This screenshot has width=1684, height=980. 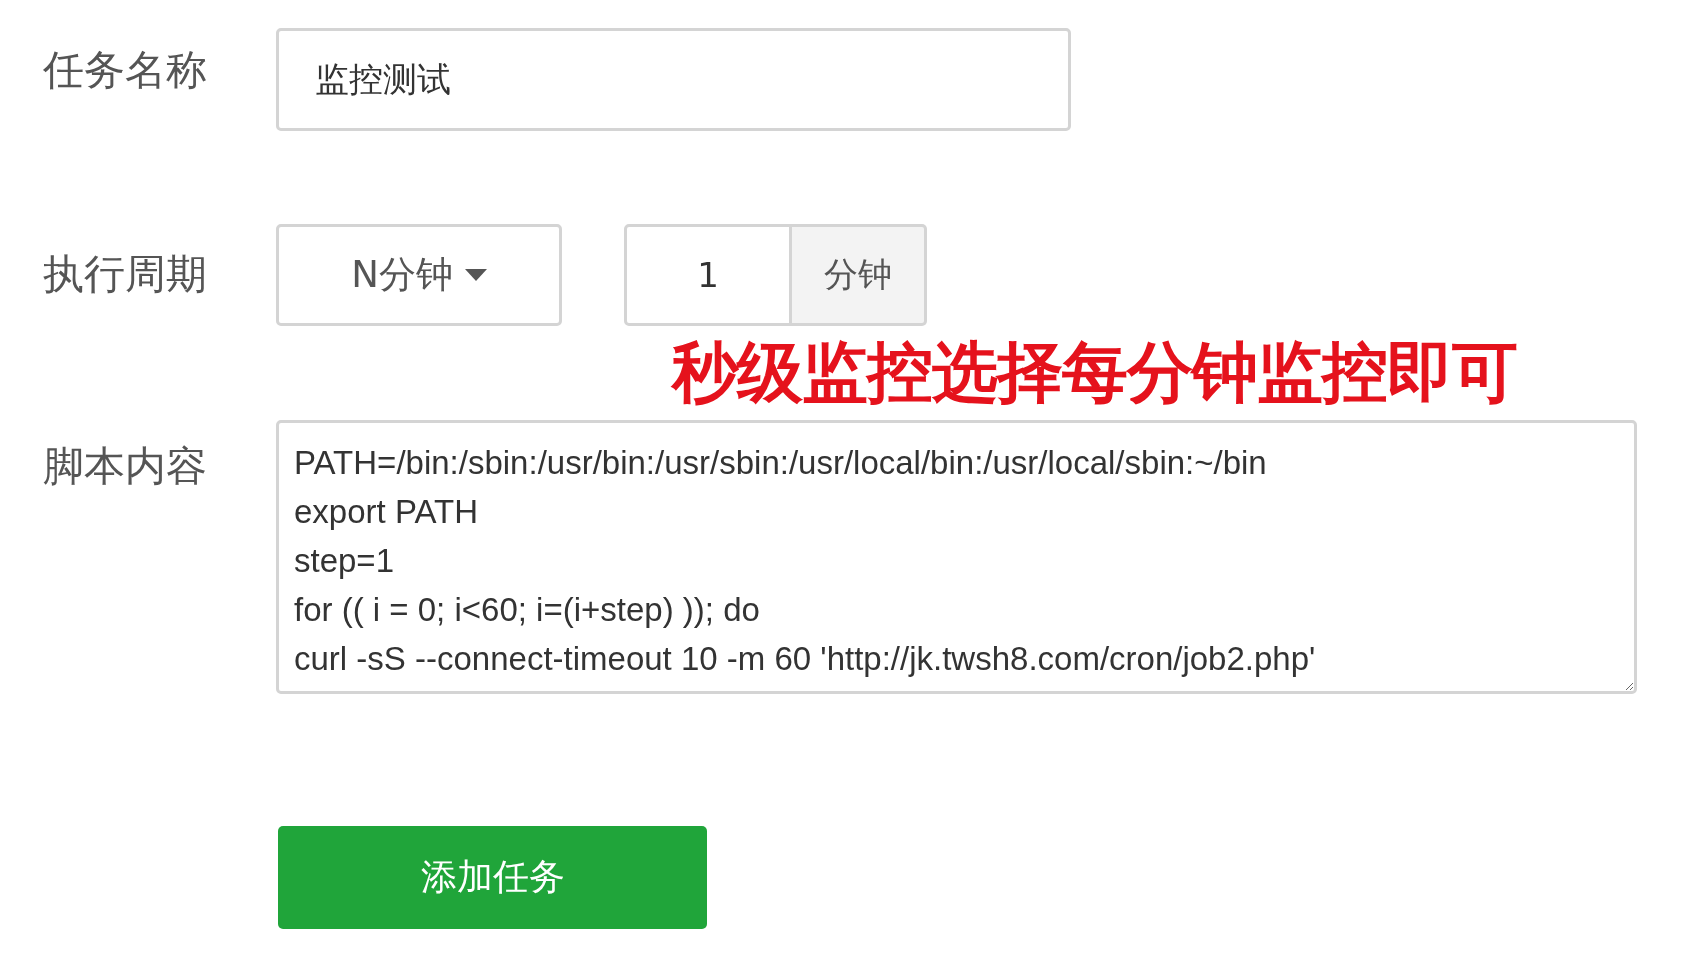 I want to click on caret-icon, so click(x=475, y=275).